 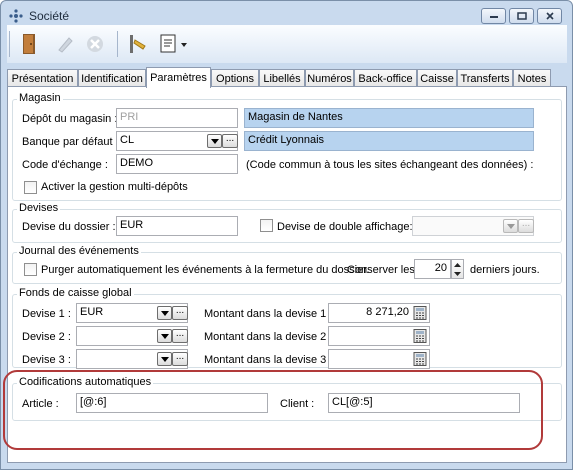 I want to click on tab-label: Identification, so click(x=112, y=78).